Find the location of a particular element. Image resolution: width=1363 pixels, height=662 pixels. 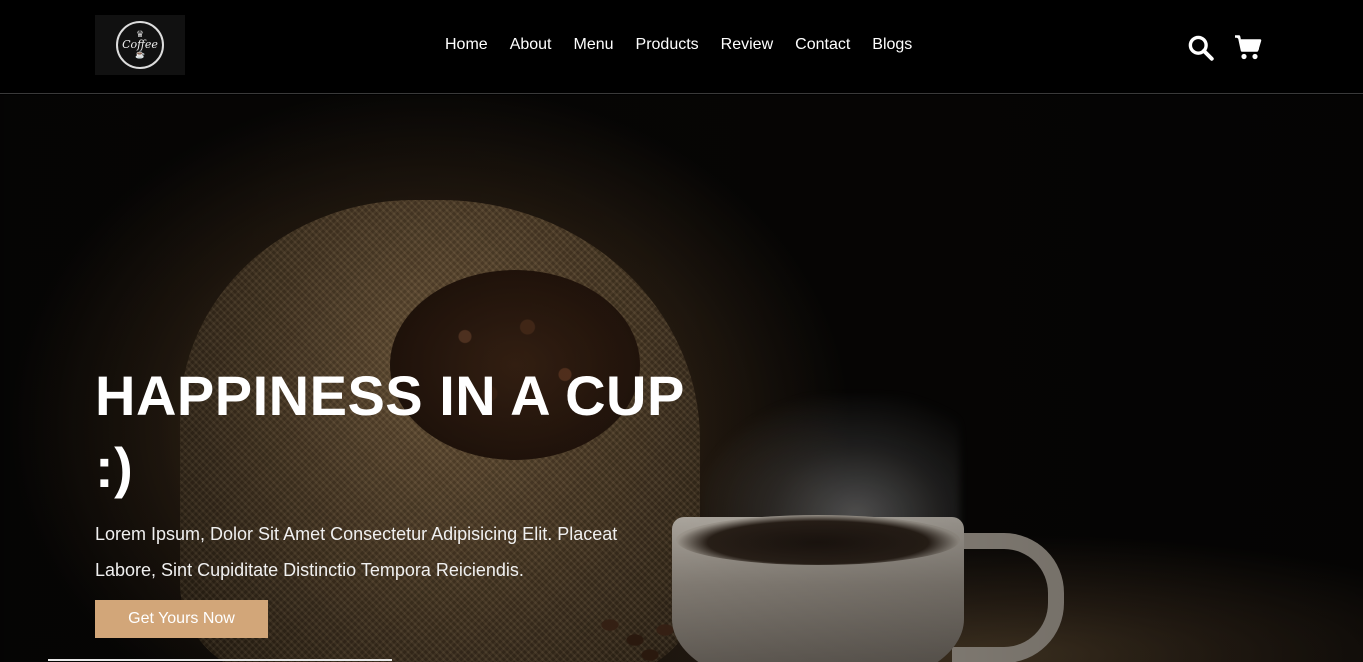

scroll-indicator is located at coordinates (220, 660).